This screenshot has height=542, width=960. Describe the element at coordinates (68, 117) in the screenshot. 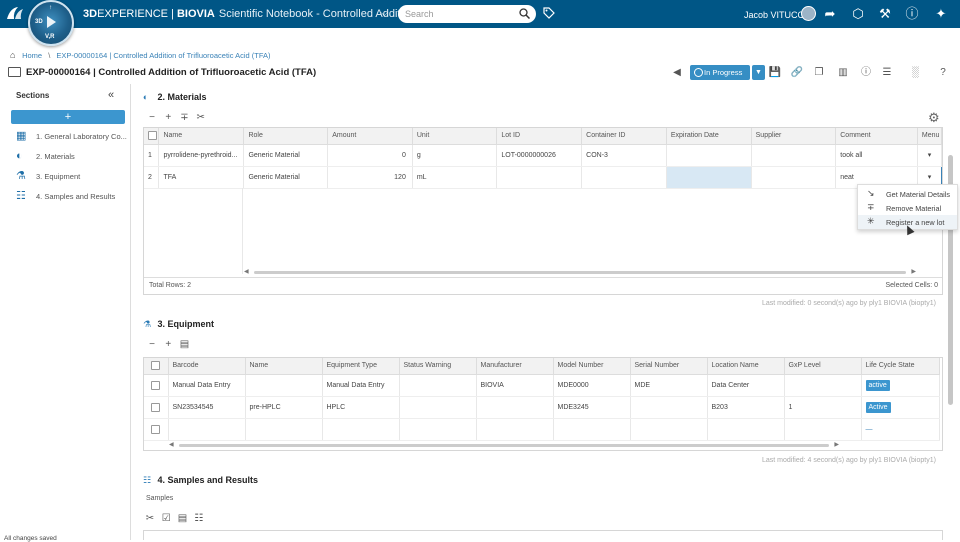

I see `add-section-button: +` at that location.